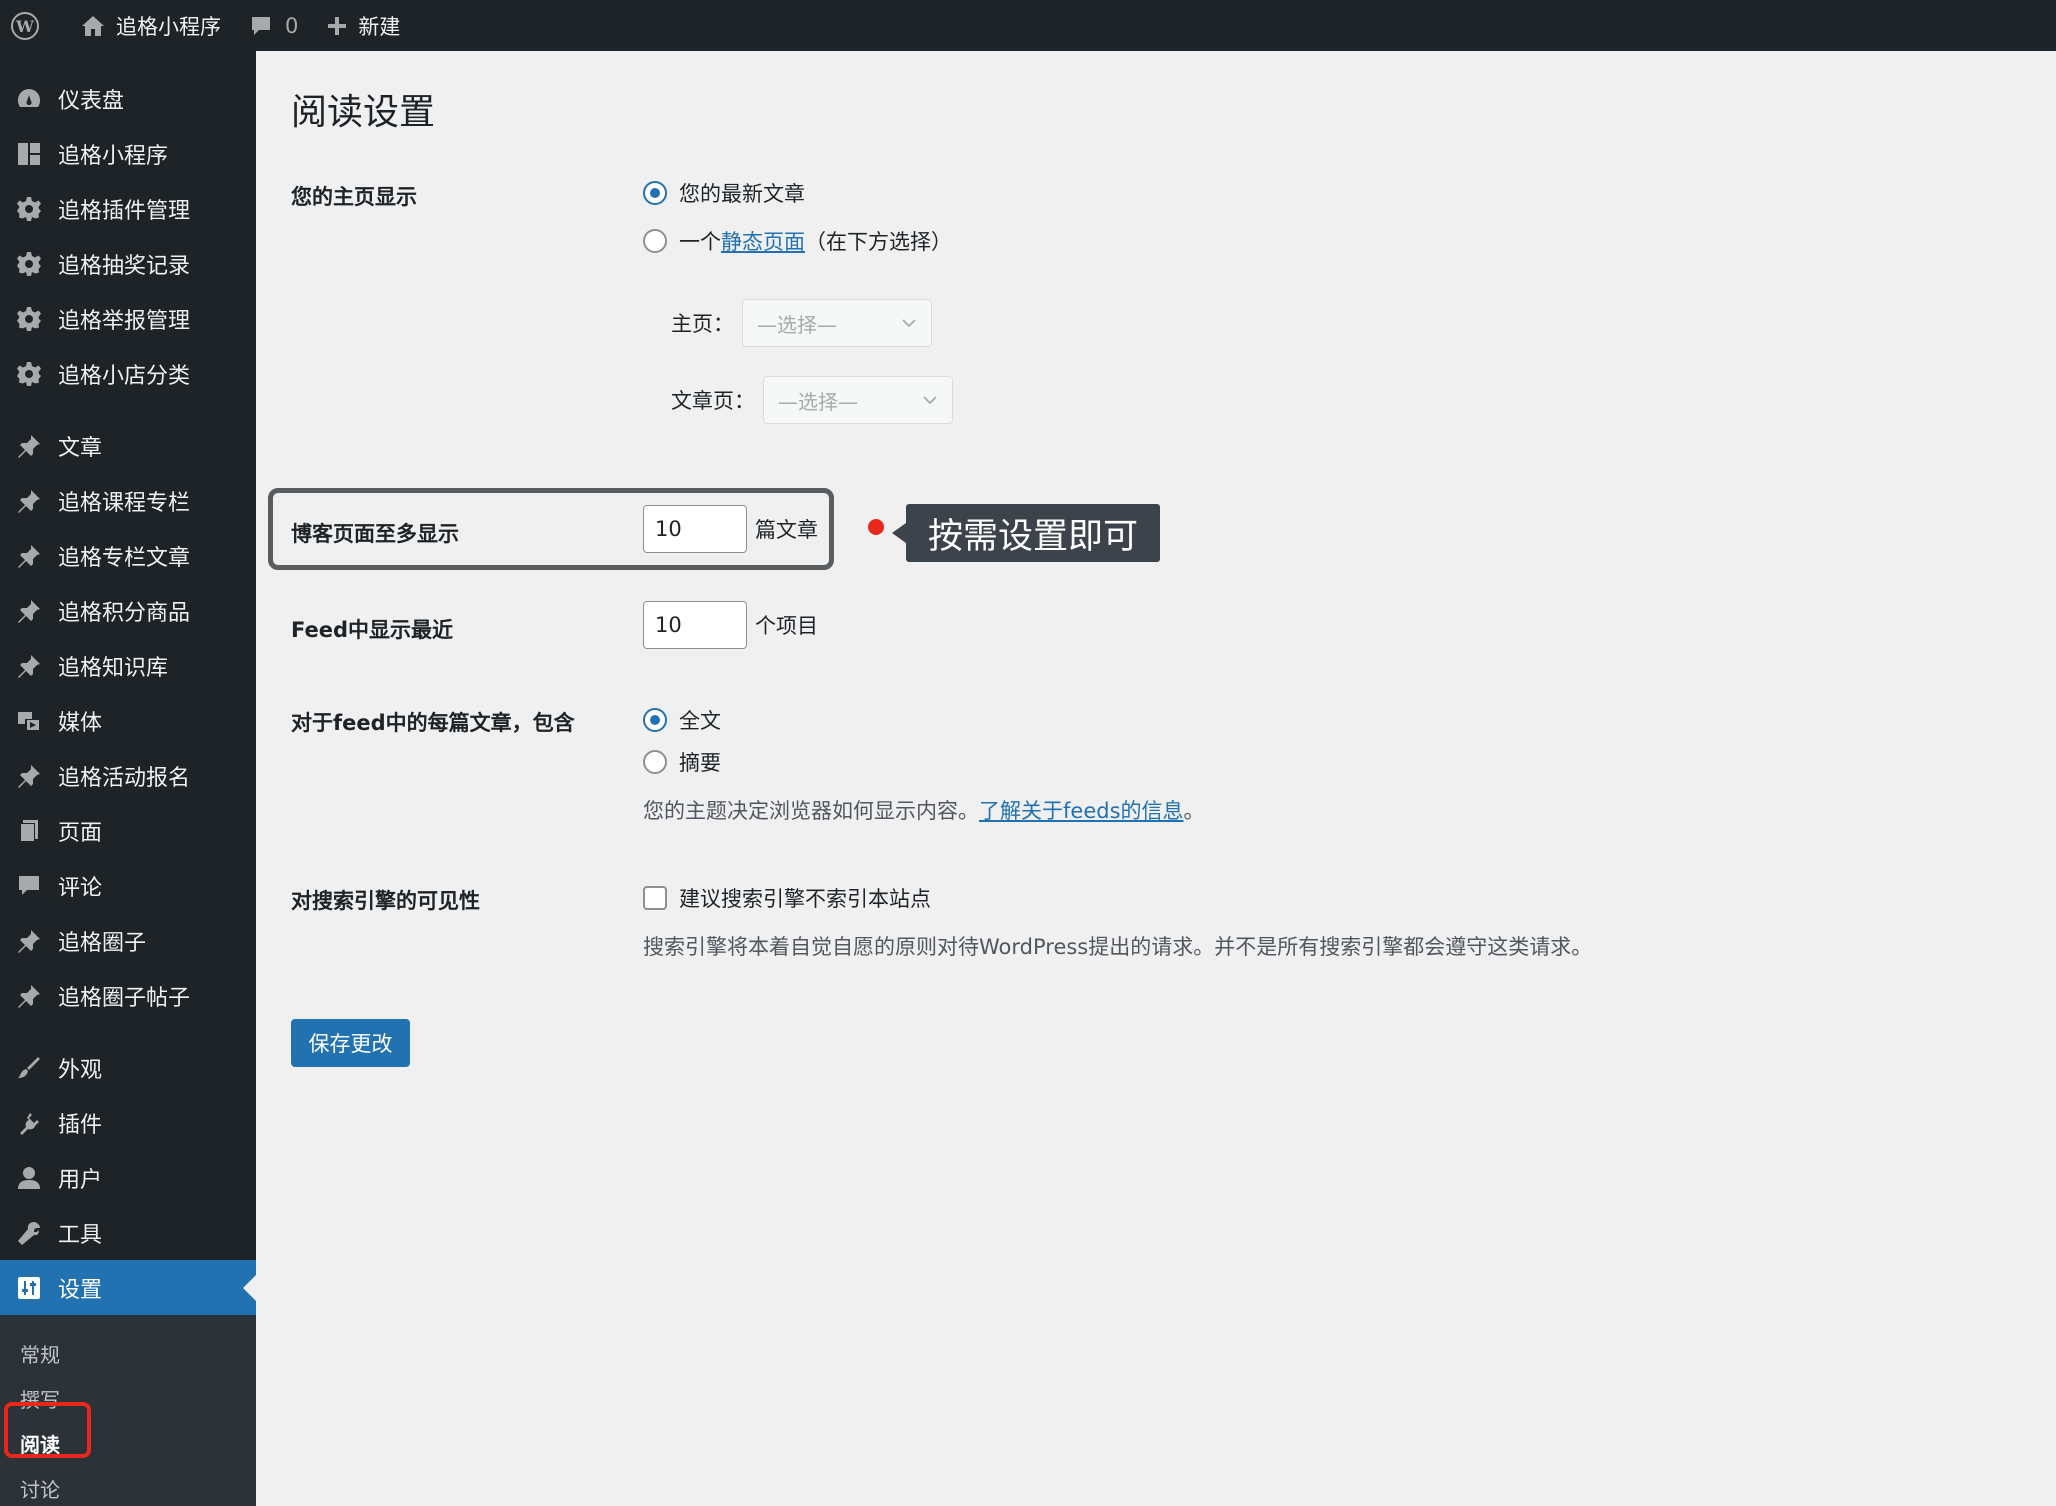 The width and height of the screenshot is (2056, 1506). I want to click on front-page-row: 主页： —选择—, so click(801, 323).